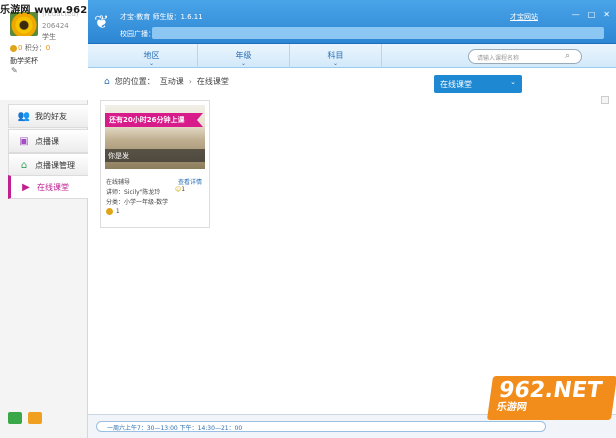 The height and width of the screenshot is (438, 616). I want to click on points-label: 积分：, so click(35, 48).